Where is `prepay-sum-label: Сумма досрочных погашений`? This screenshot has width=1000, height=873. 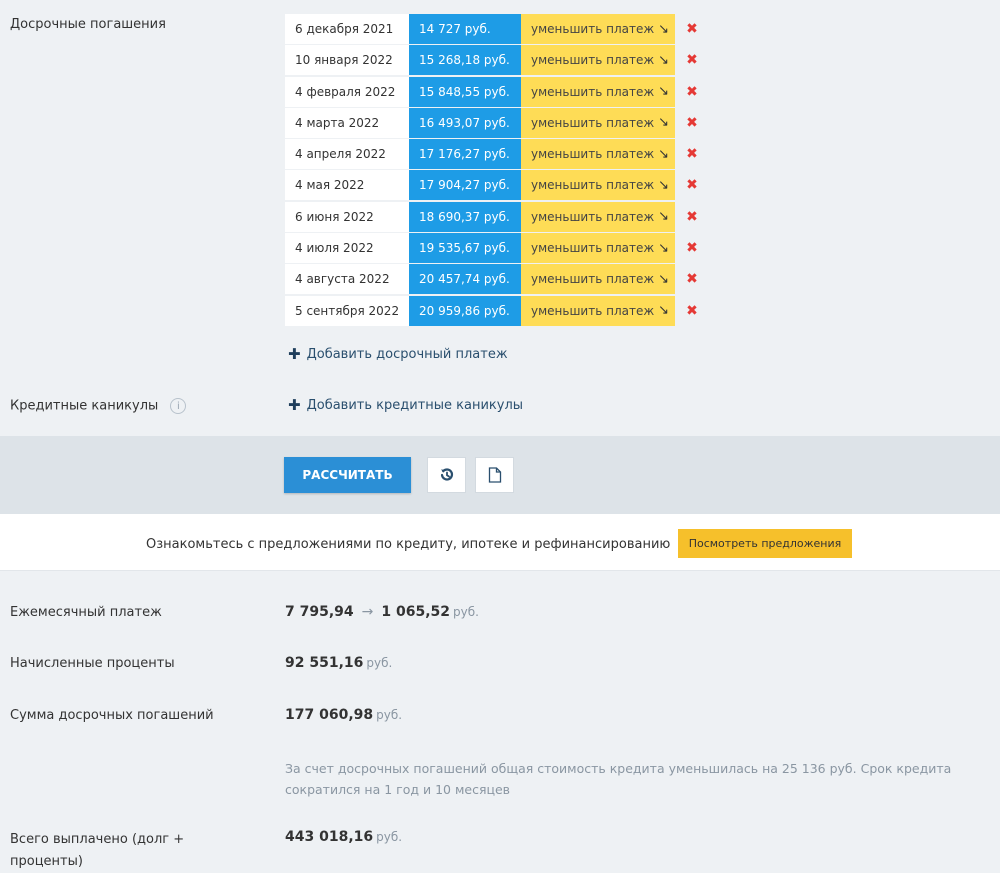 prepay-sum-label: Сумма досрочных погашений is located at coordinates (112, 715).